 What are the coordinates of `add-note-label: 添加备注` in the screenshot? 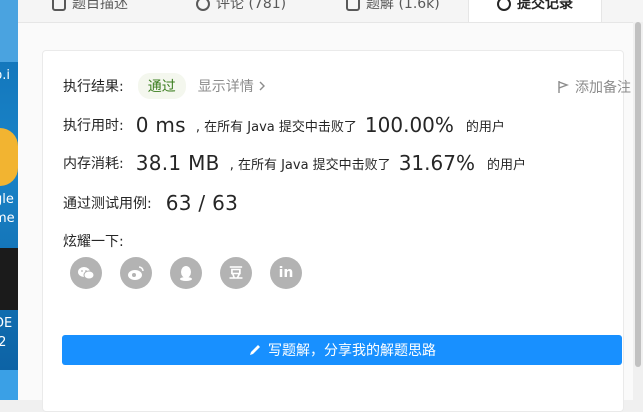 It's located at (603, 88).